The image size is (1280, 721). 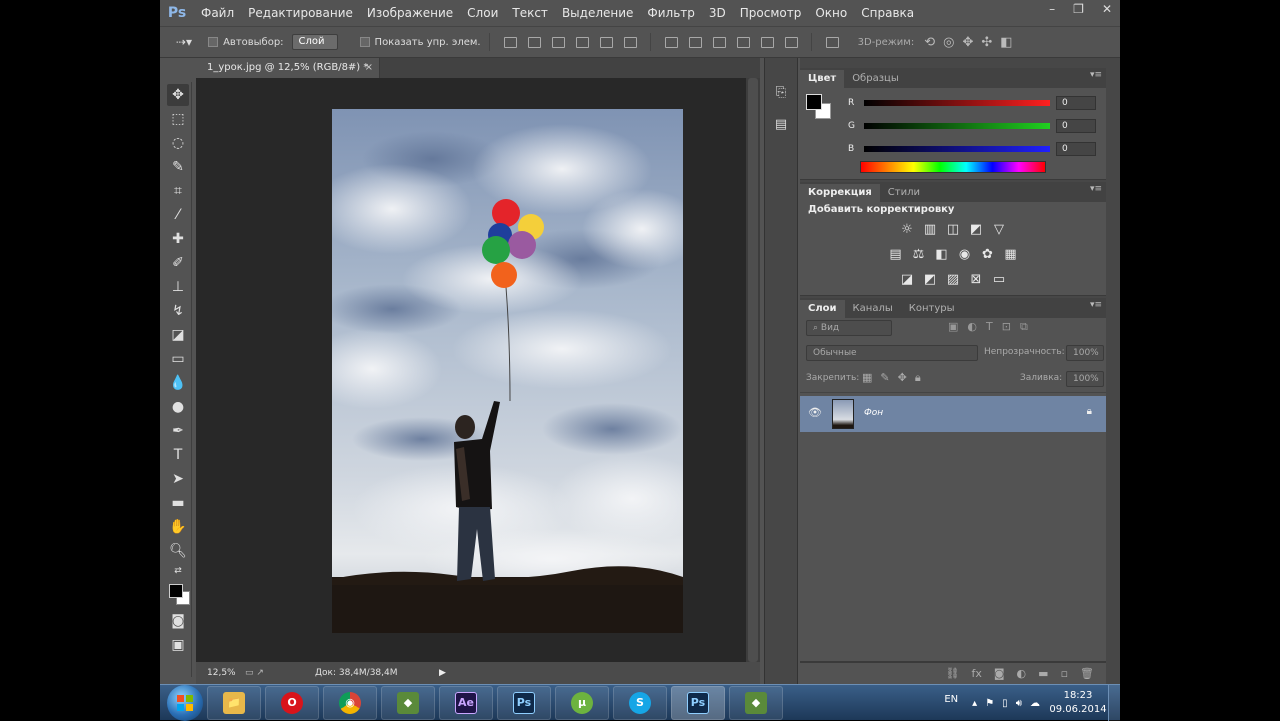 I want to click on scrollbar-thumb, so click(x=753, y=370).